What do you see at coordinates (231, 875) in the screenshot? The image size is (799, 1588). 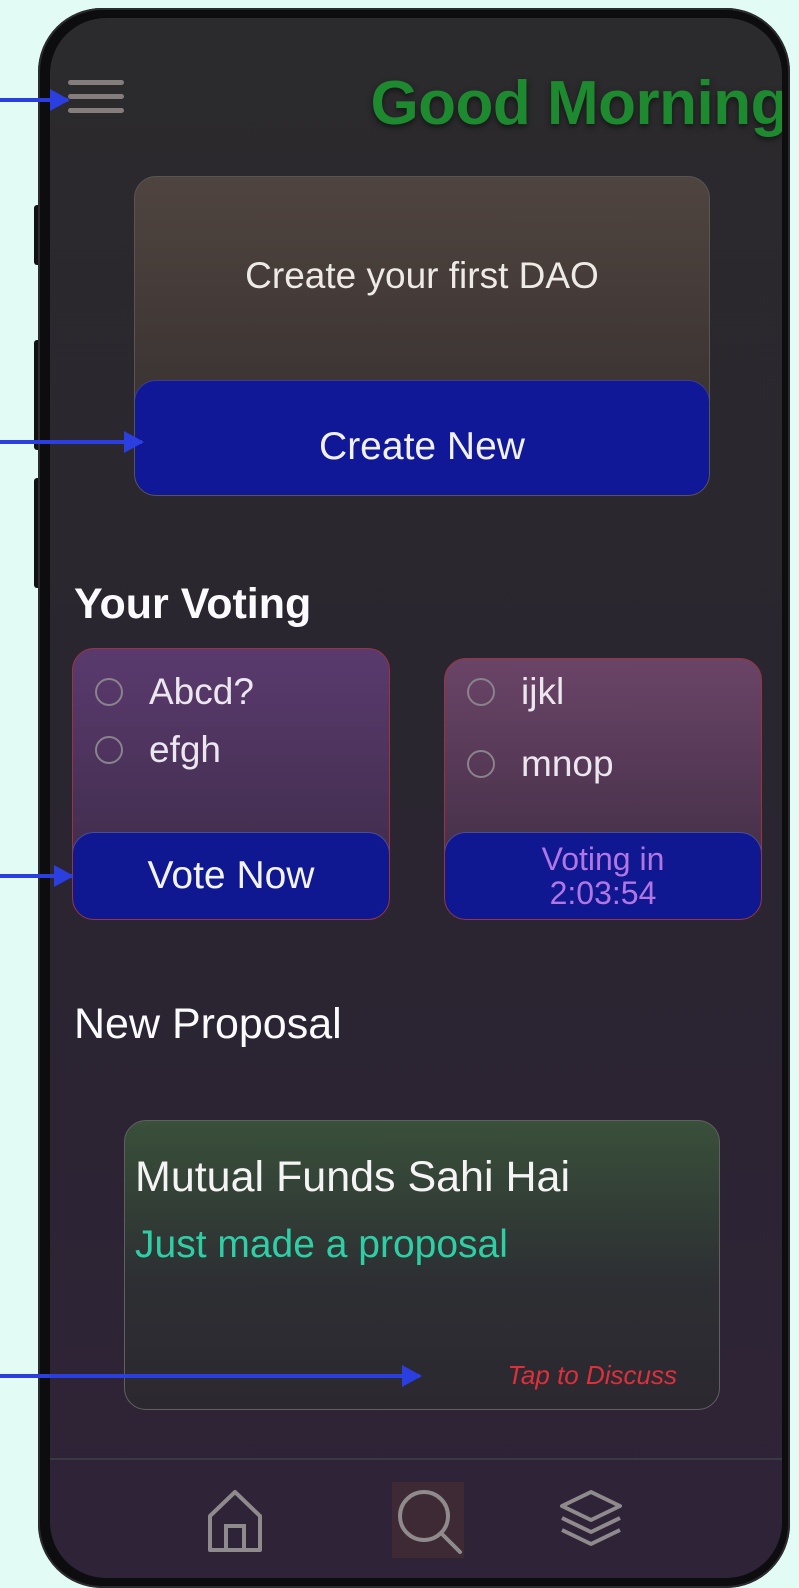 I see `vote-now-button: Vote Now` at bounding box center [231, 875].